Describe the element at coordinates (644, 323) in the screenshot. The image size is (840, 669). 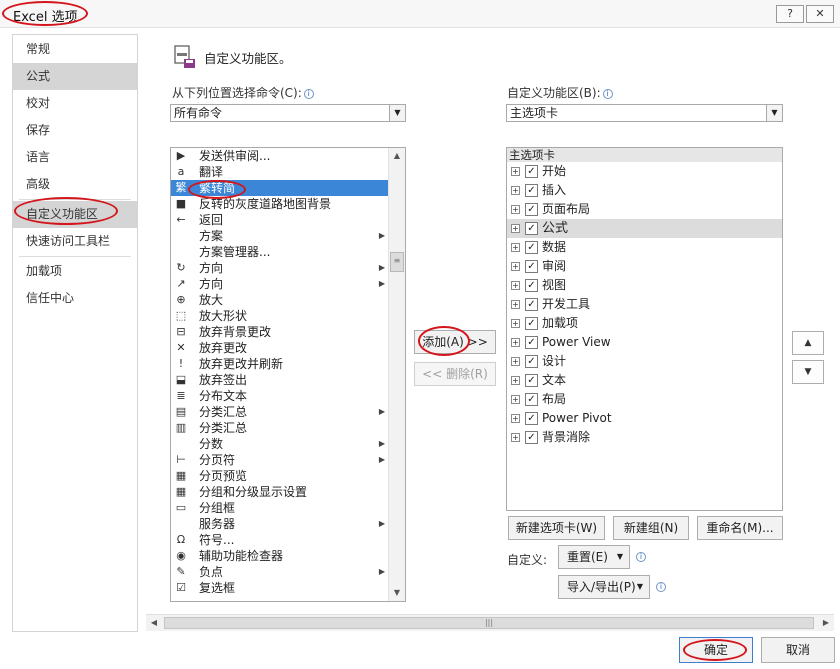
I see `ribbon-tab-item: + ✓ 加载项` at that location.